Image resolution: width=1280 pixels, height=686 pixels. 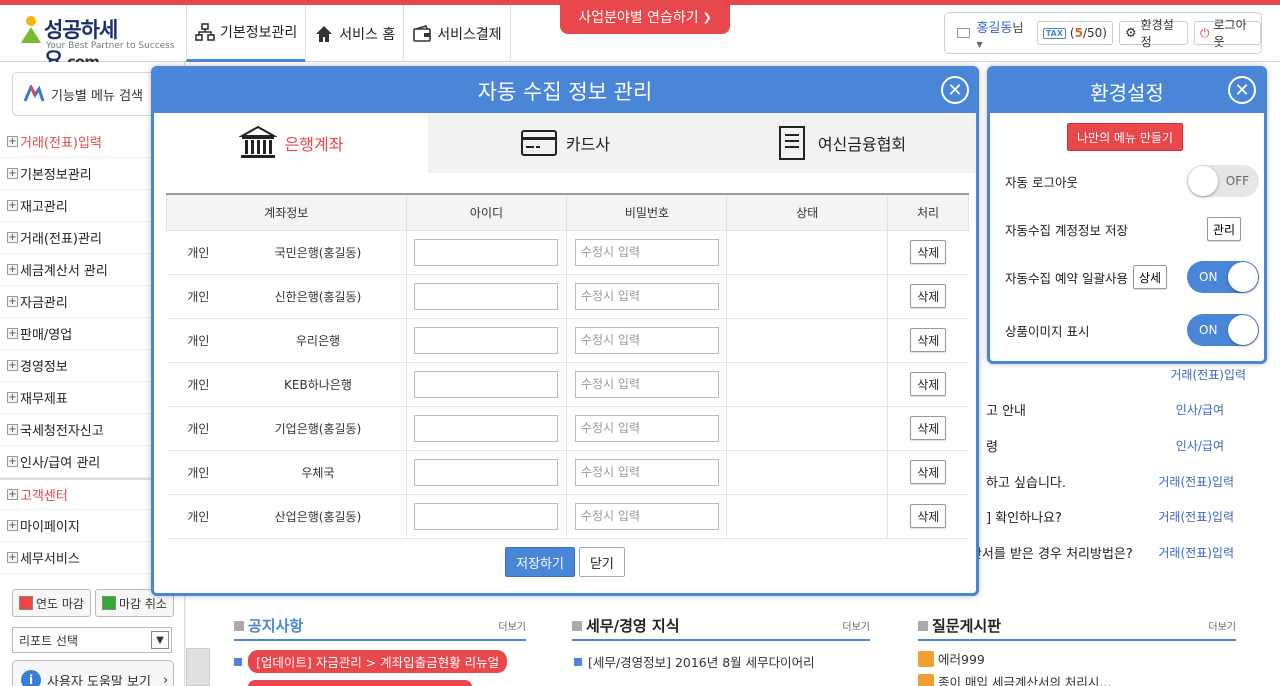 I want to click on save-button: 저장하기, so click(x=540, y=562).